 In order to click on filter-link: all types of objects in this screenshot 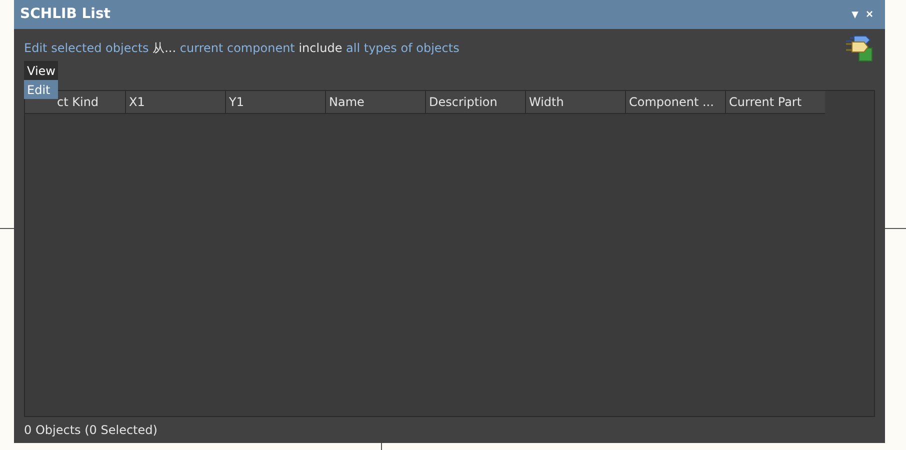, I will do `click(403, 48)`.